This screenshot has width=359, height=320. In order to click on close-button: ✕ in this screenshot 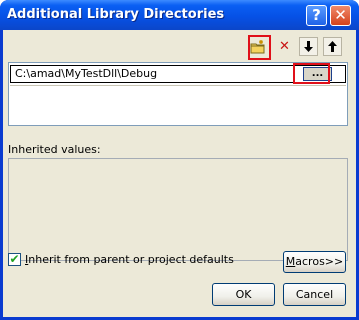, I will do `click(340, 15)`.